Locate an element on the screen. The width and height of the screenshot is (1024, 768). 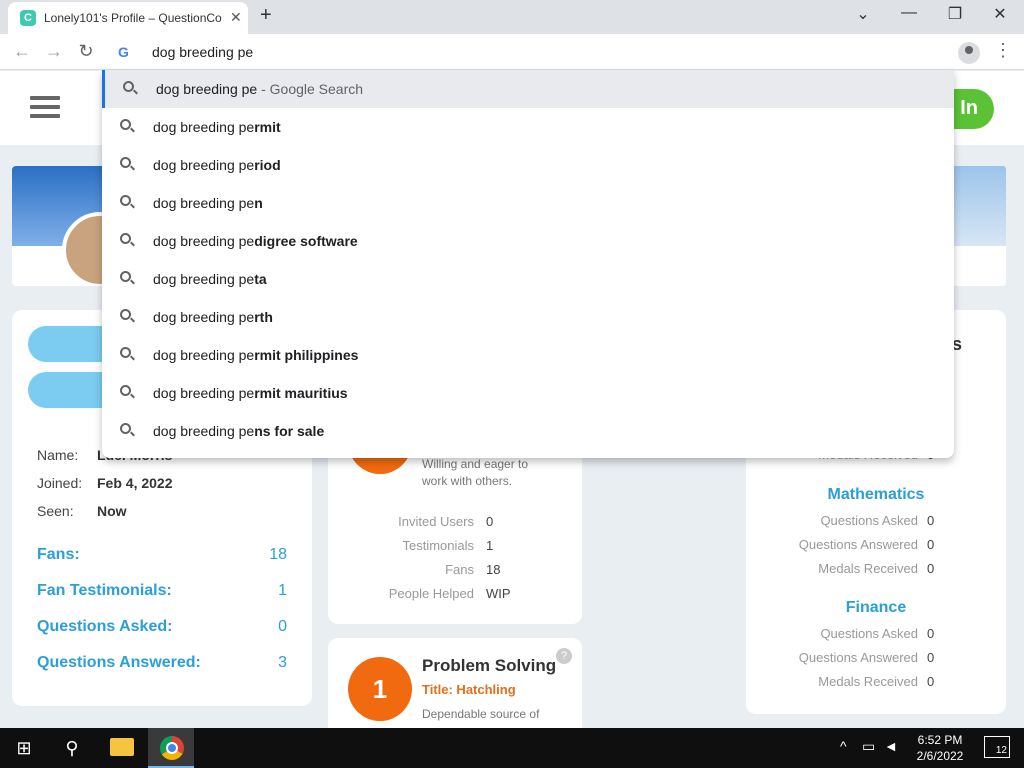
browser-tab: C Lonely101's Profile – QuestionCo ✕ is located at coordinates (128, 18).